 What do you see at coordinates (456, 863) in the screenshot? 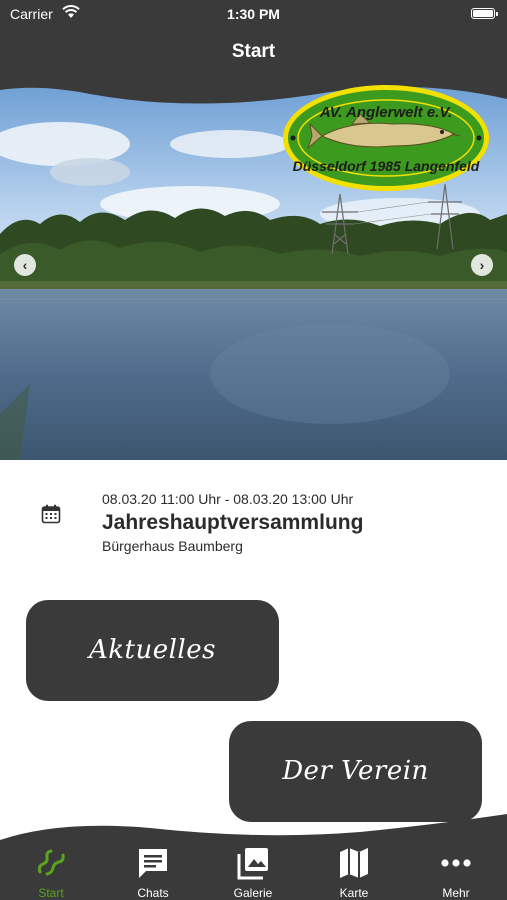
I see `more-icon` at bounding box center [456, 863].